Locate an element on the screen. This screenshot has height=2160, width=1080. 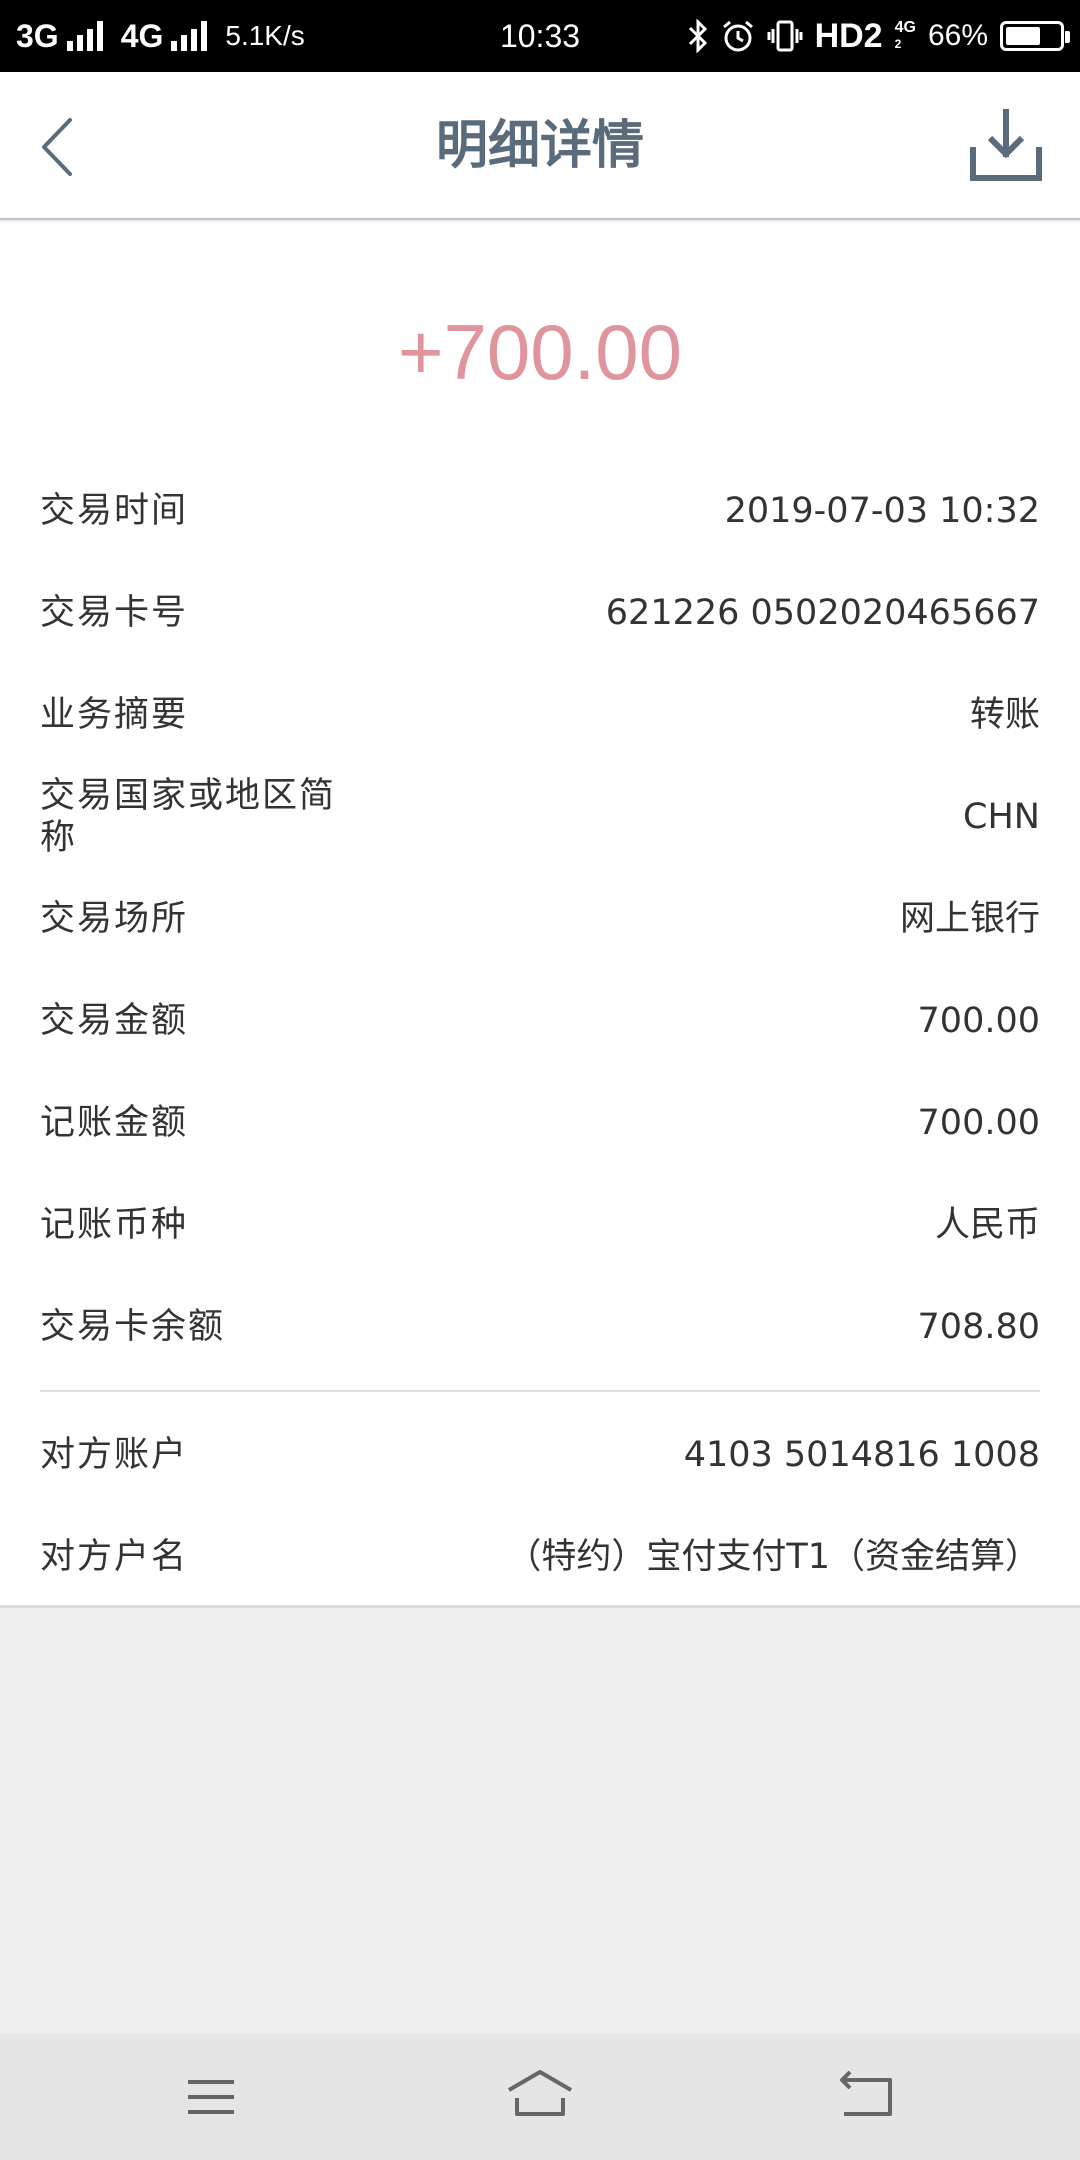
network-4g2-icon: 4G 2 is located at coordinates (905, 36).